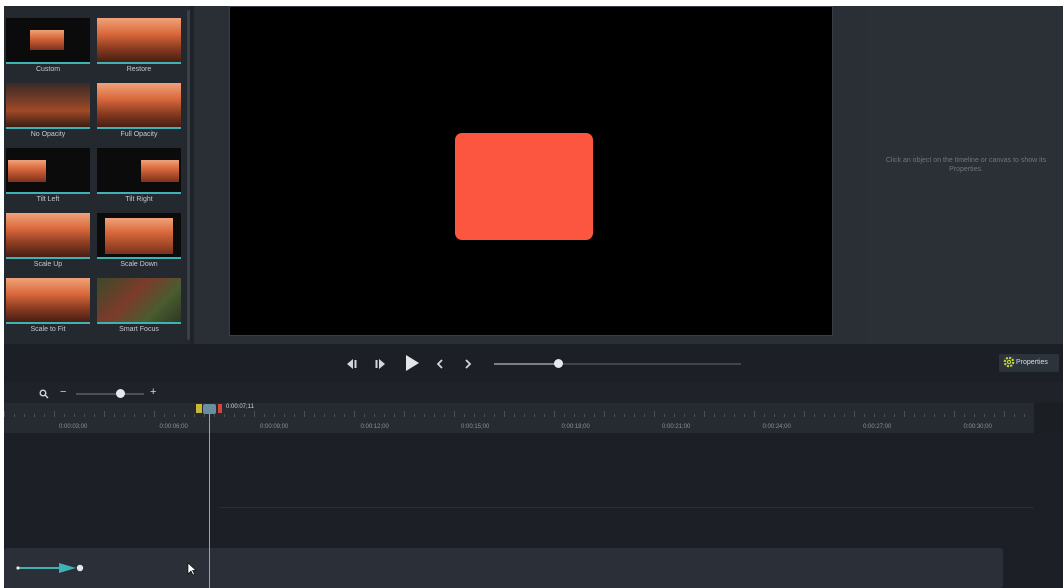 The width and height of the screenshot is (1063, 588). Describe the element at coordinates (110, 394) in the screenshot. I see `zoom-slider-track` at that location.